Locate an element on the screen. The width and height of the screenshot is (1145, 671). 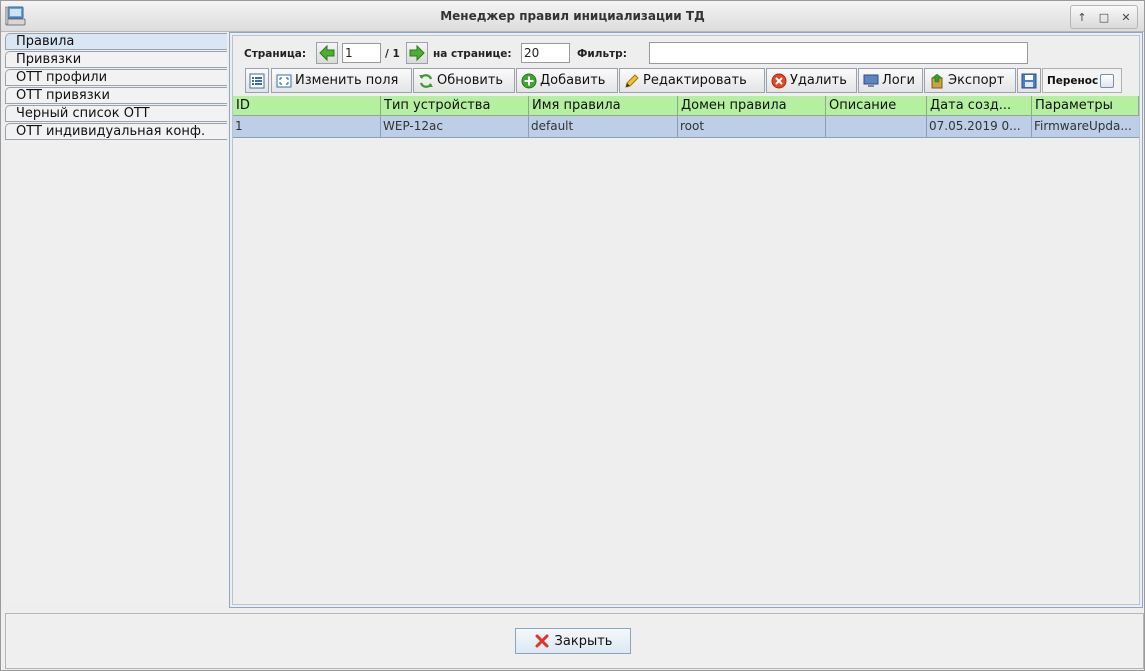
refresh-icon is located at coordinates (426, 80).